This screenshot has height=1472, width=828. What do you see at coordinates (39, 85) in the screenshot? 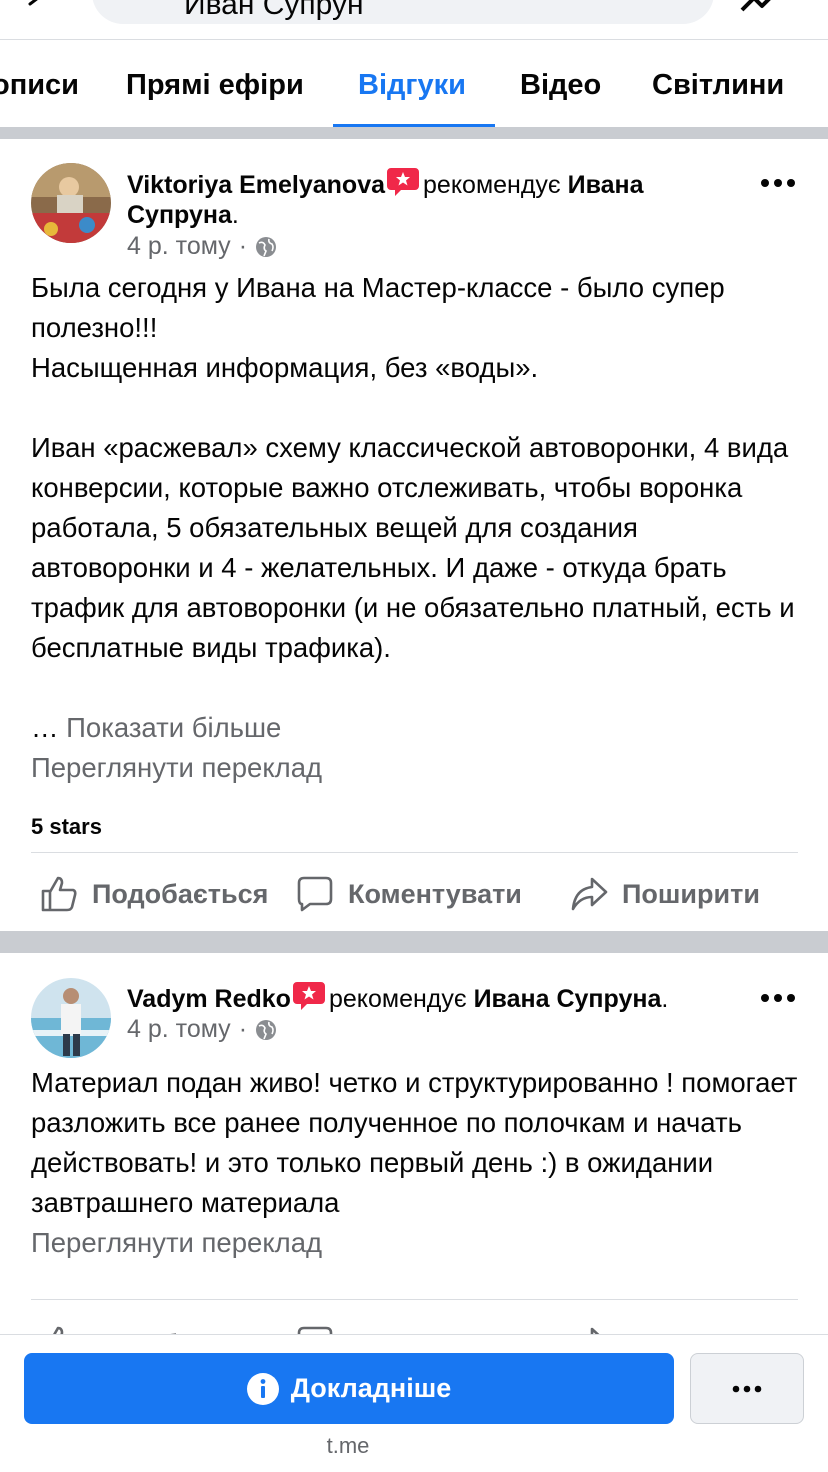
I see `tab-posts: описи` at bounding box center [39, 85].